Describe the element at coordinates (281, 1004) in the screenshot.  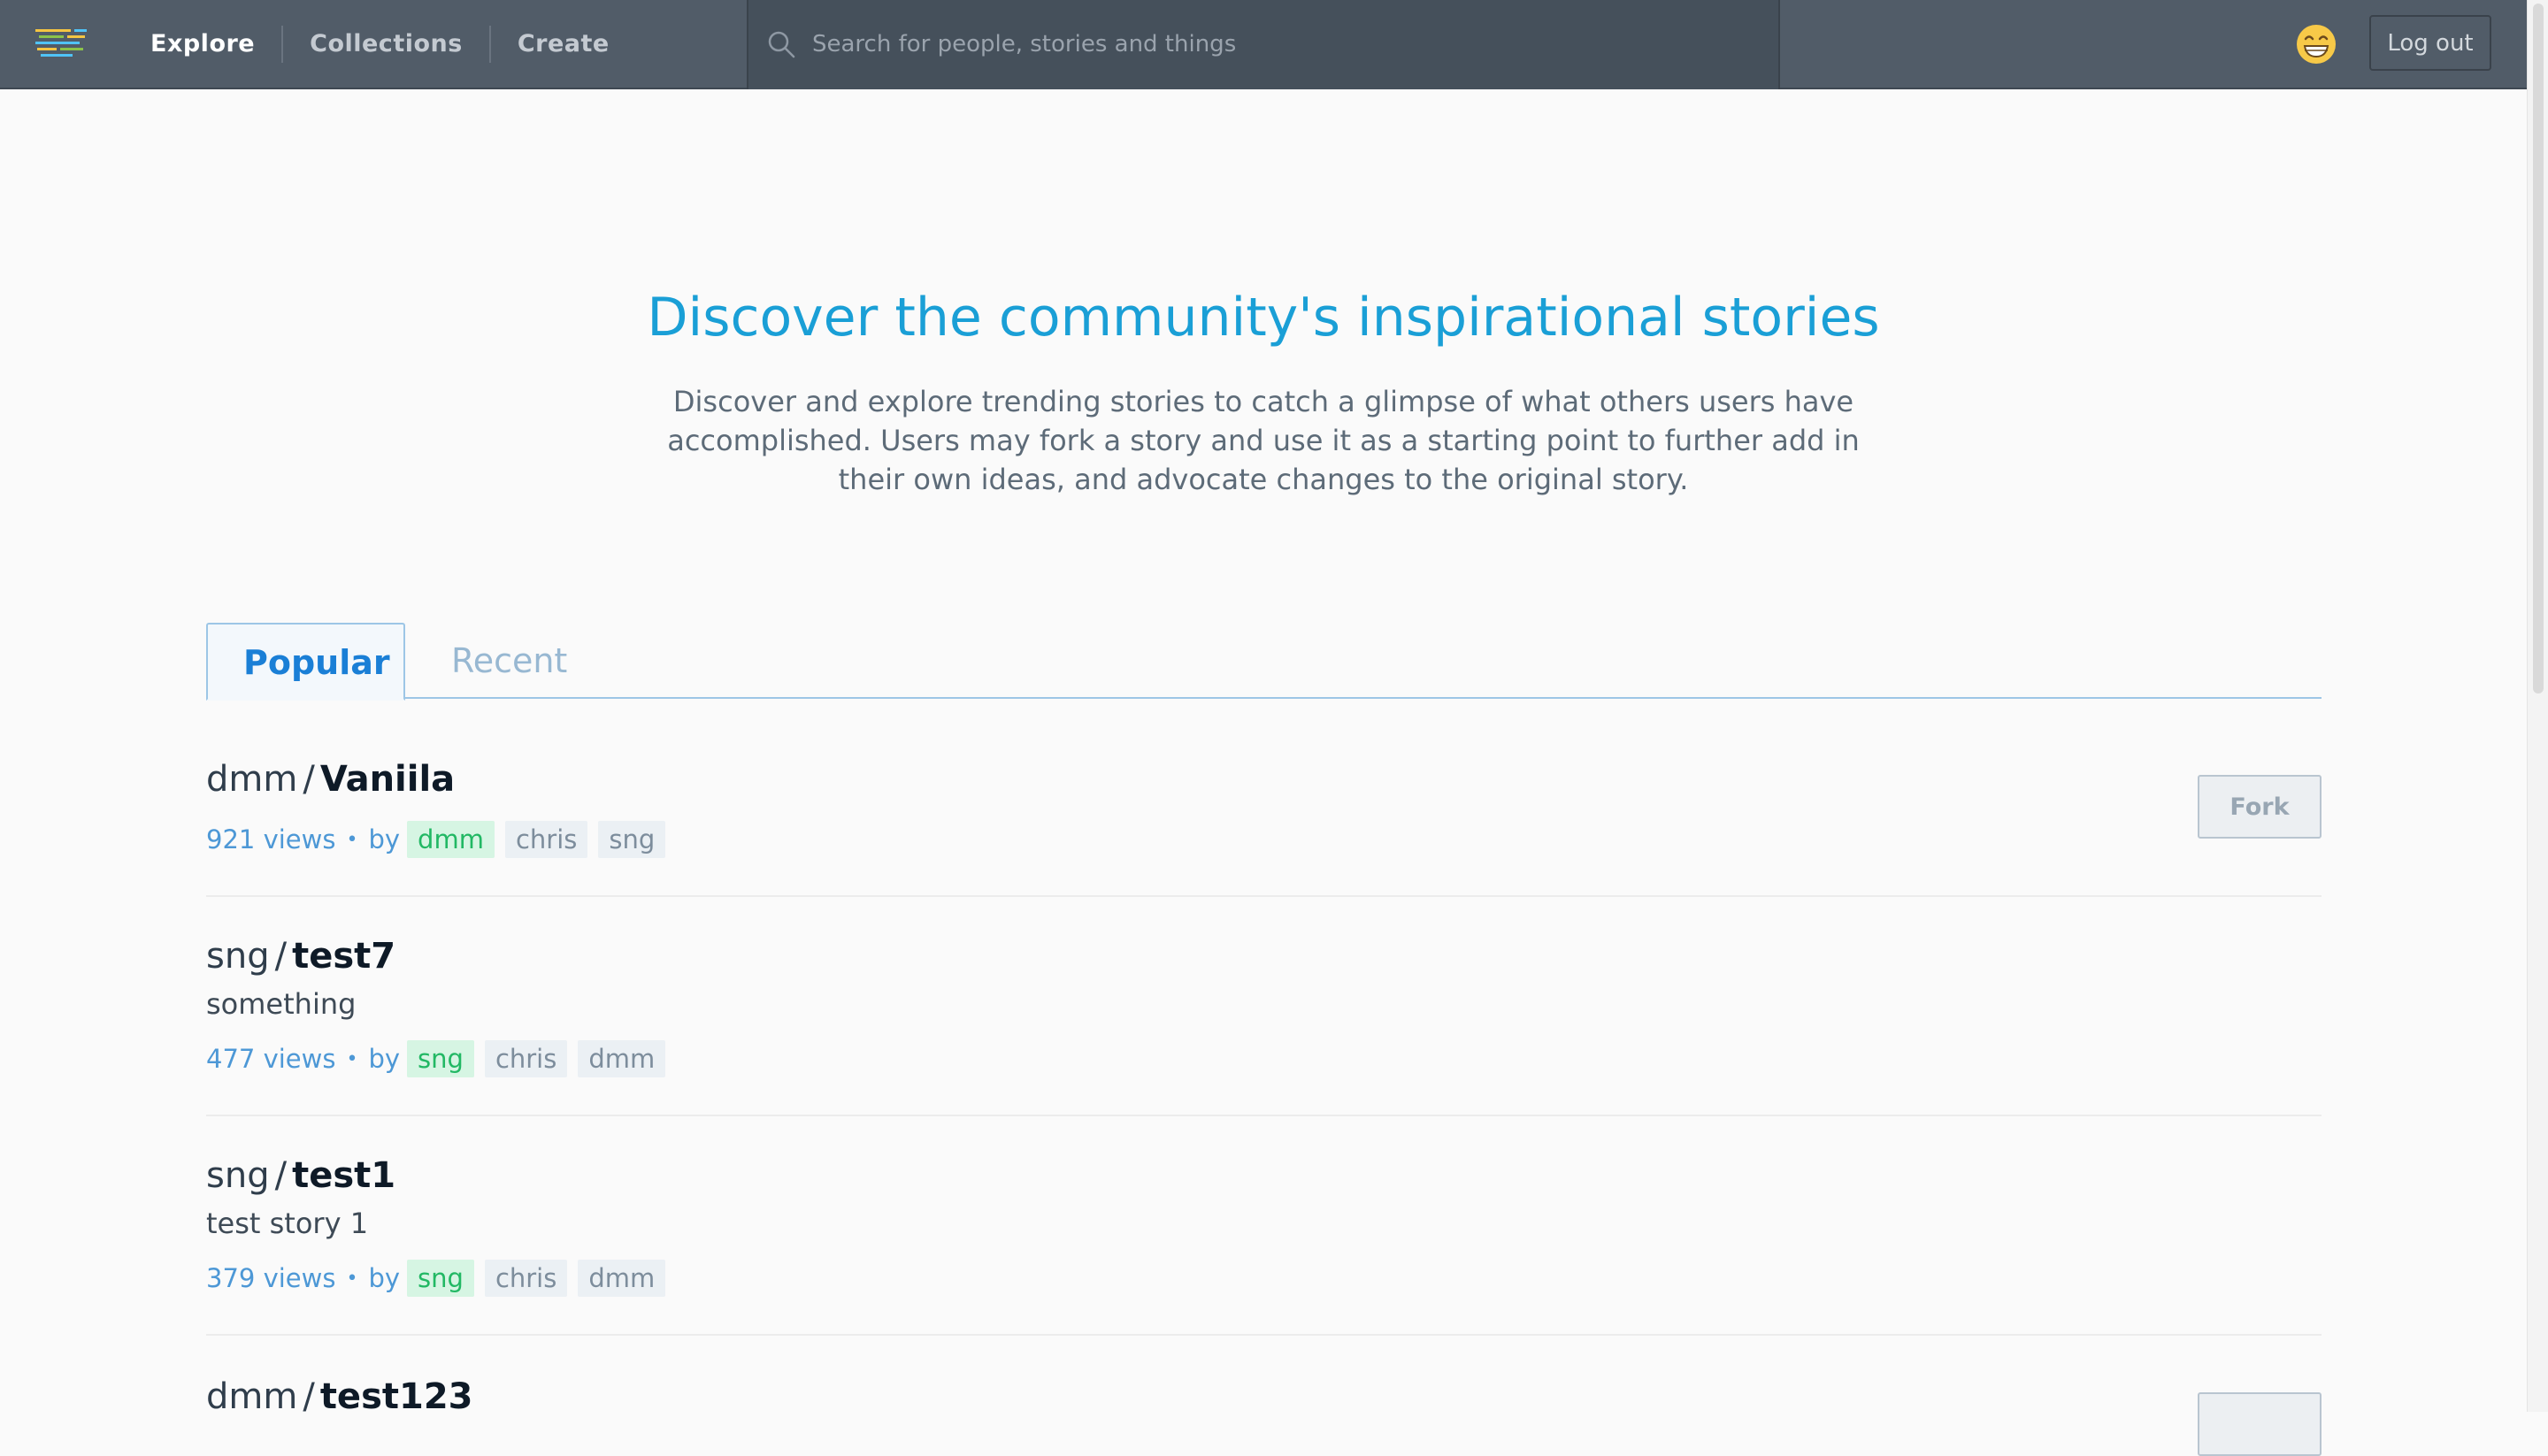
I see `story-description: something` at that location.